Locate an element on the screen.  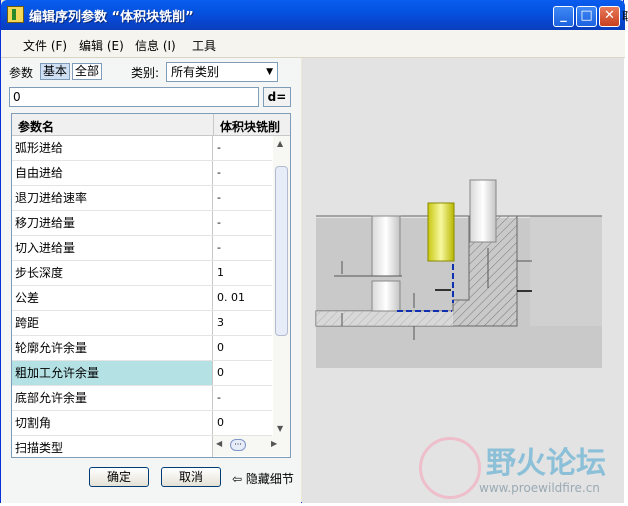
menu-info: 信息 (I) is located at coordinates (155, 45).